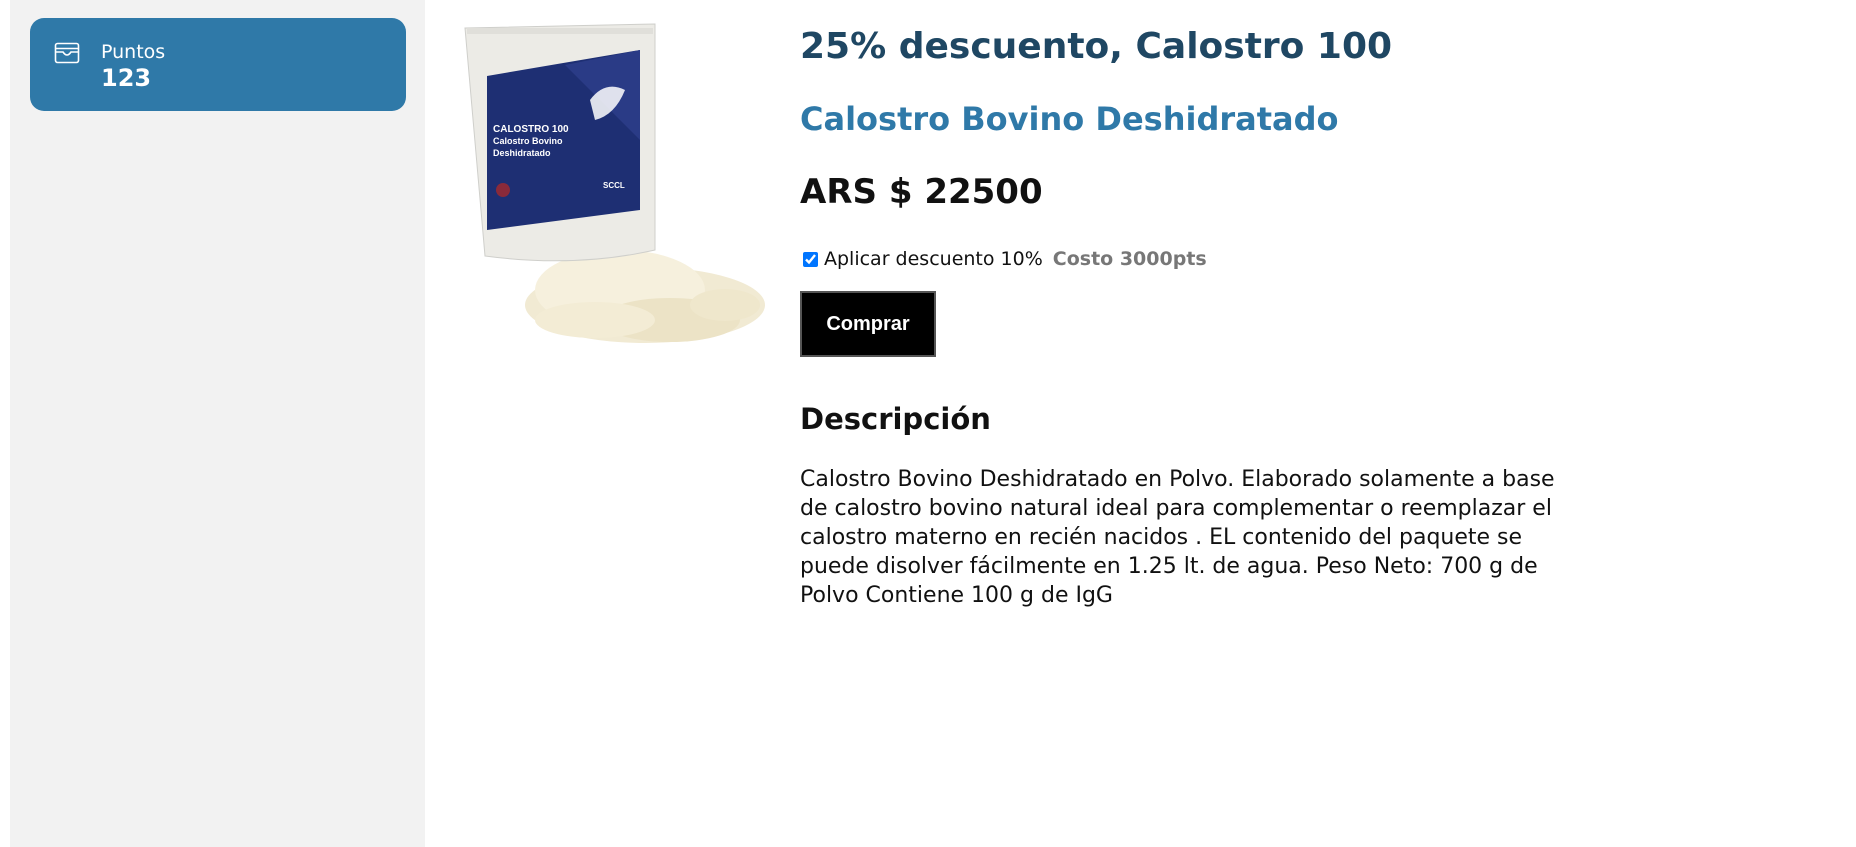 The width and height of the screenshot is (1856, 847). What do you see at coordinates (645, 296) in the screenshot?
I see `powder-pile` at bounding box center [645, 296].